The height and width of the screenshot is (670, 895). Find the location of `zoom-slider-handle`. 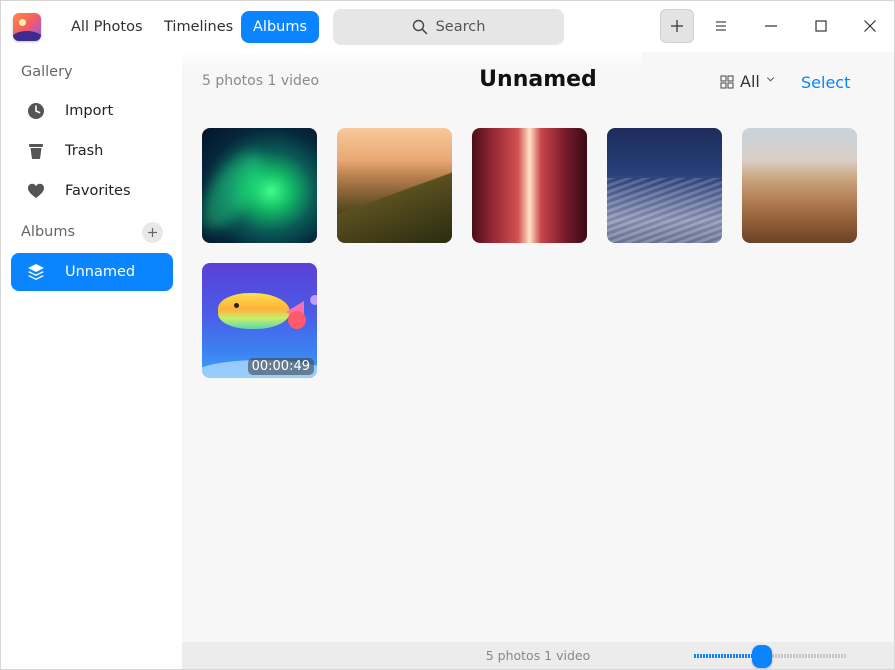

zoom-slider-handle is located at coordinates (762, 656).